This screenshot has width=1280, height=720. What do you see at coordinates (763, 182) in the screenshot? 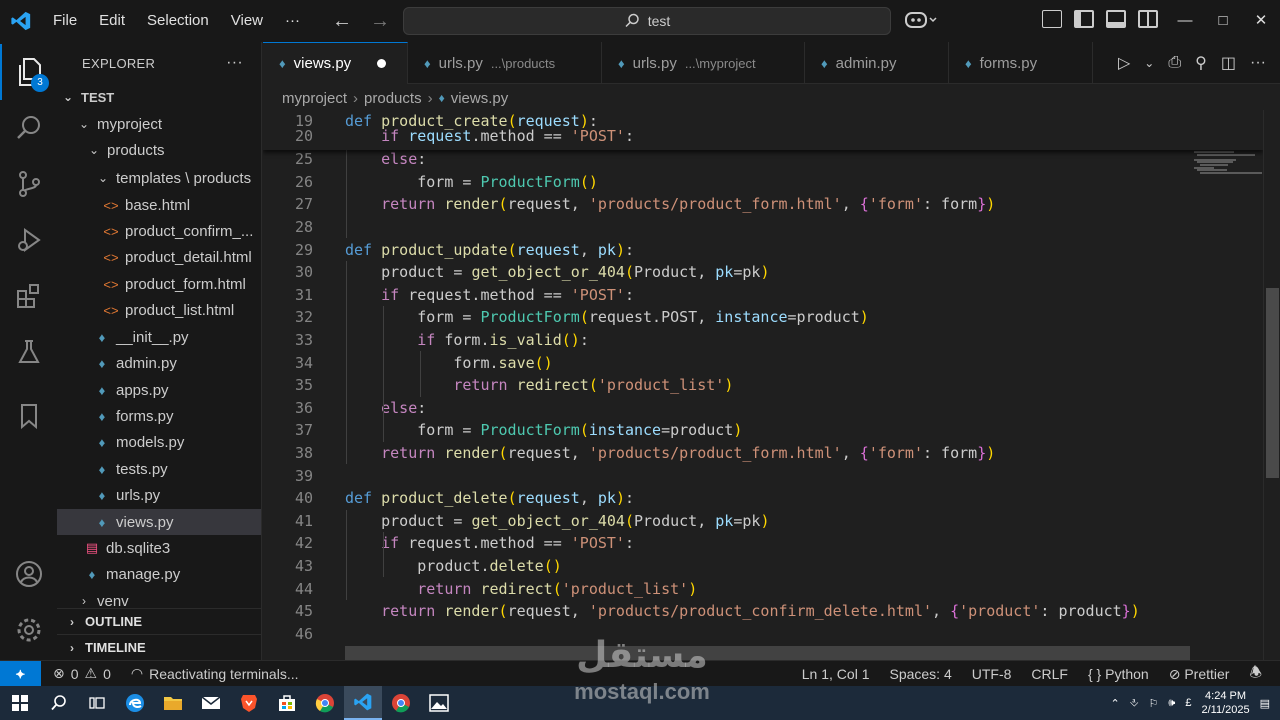
I see `code-line: 26 form = ProductForm()` at bounding box center [763, 182].